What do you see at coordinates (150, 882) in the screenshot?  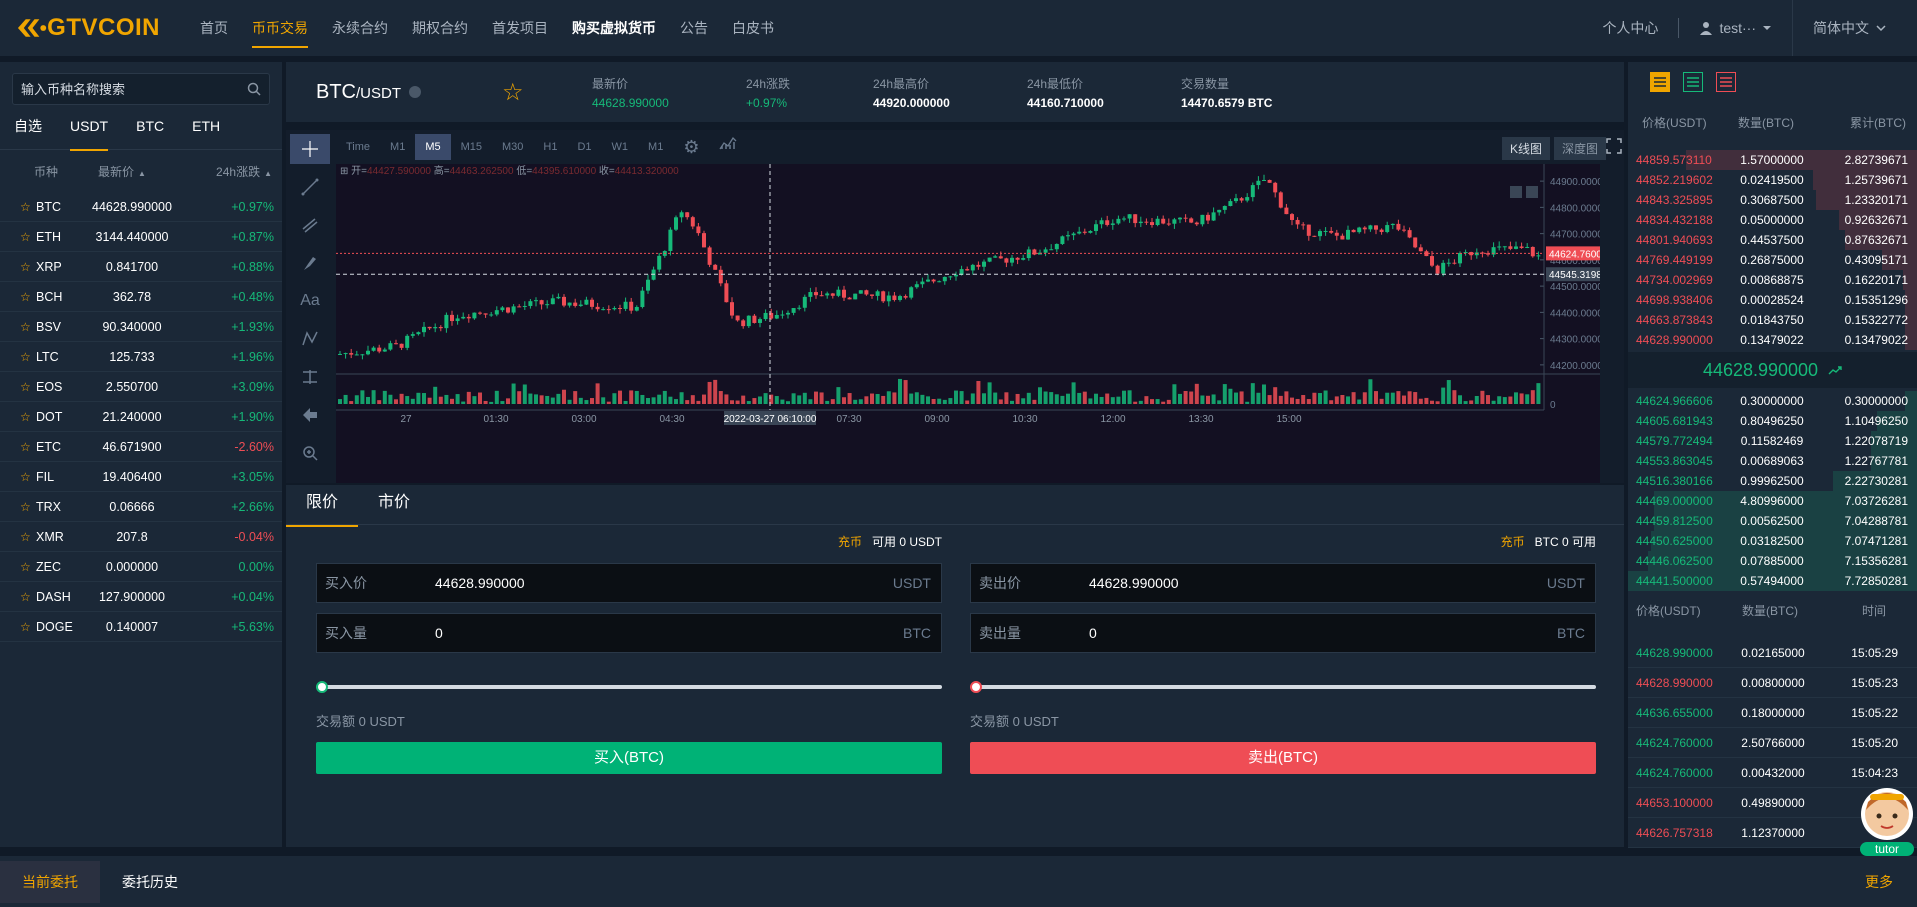 I see `orders-tab: 委托历史` at bounding box center [150, 882].